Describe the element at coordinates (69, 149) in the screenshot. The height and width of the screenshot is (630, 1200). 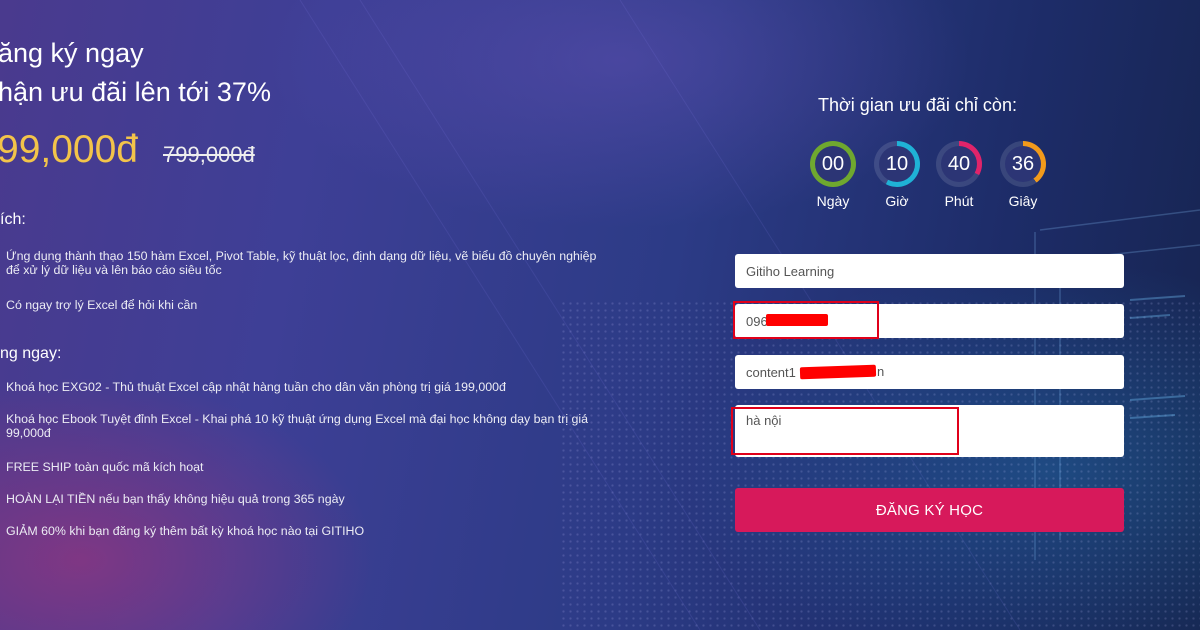
I see `promo-price: 99,000đ` at that location.